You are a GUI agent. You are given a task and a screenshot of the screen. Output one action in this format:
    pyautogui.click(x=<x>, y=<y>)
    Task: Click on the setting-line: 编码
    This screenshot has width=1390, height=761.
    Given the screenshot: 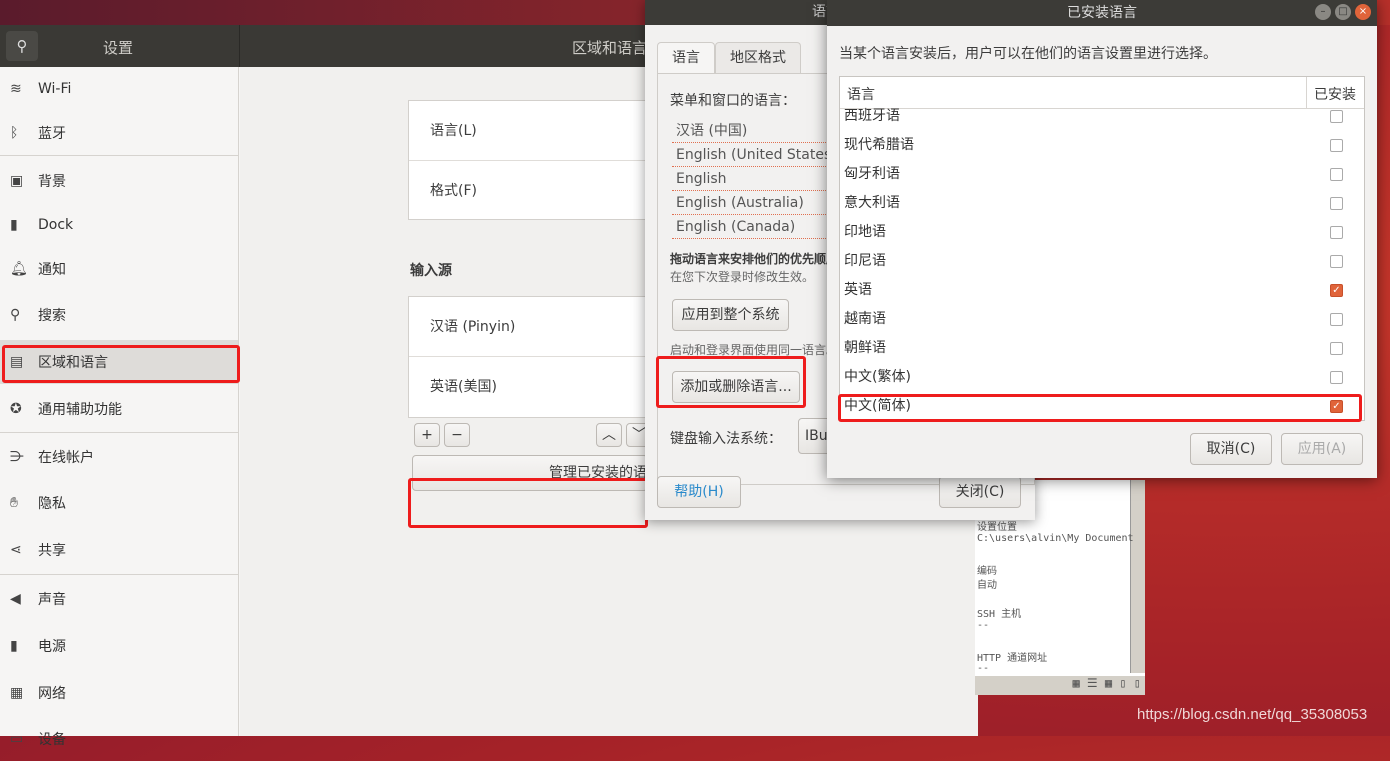 What is the action you would take?
    pyautogui.click(x=987, y=571)
    